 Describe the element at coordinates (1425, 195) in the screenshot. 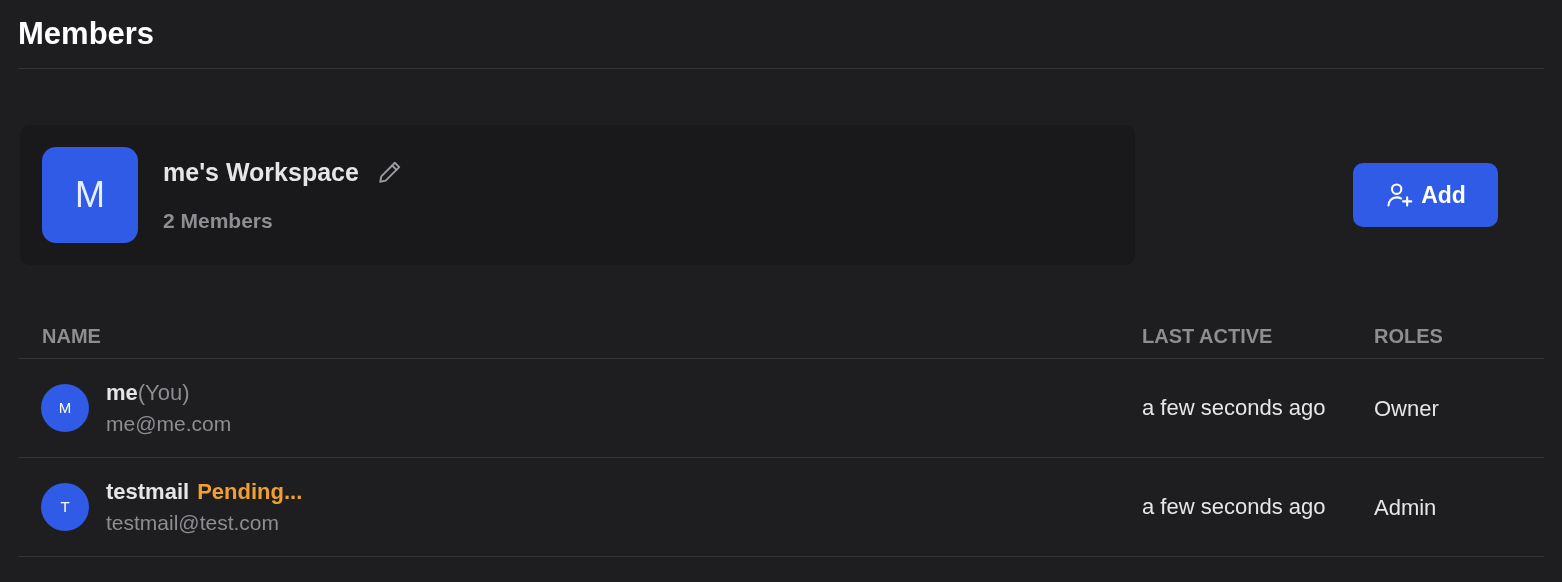

I see `add-button: Add` at that location.